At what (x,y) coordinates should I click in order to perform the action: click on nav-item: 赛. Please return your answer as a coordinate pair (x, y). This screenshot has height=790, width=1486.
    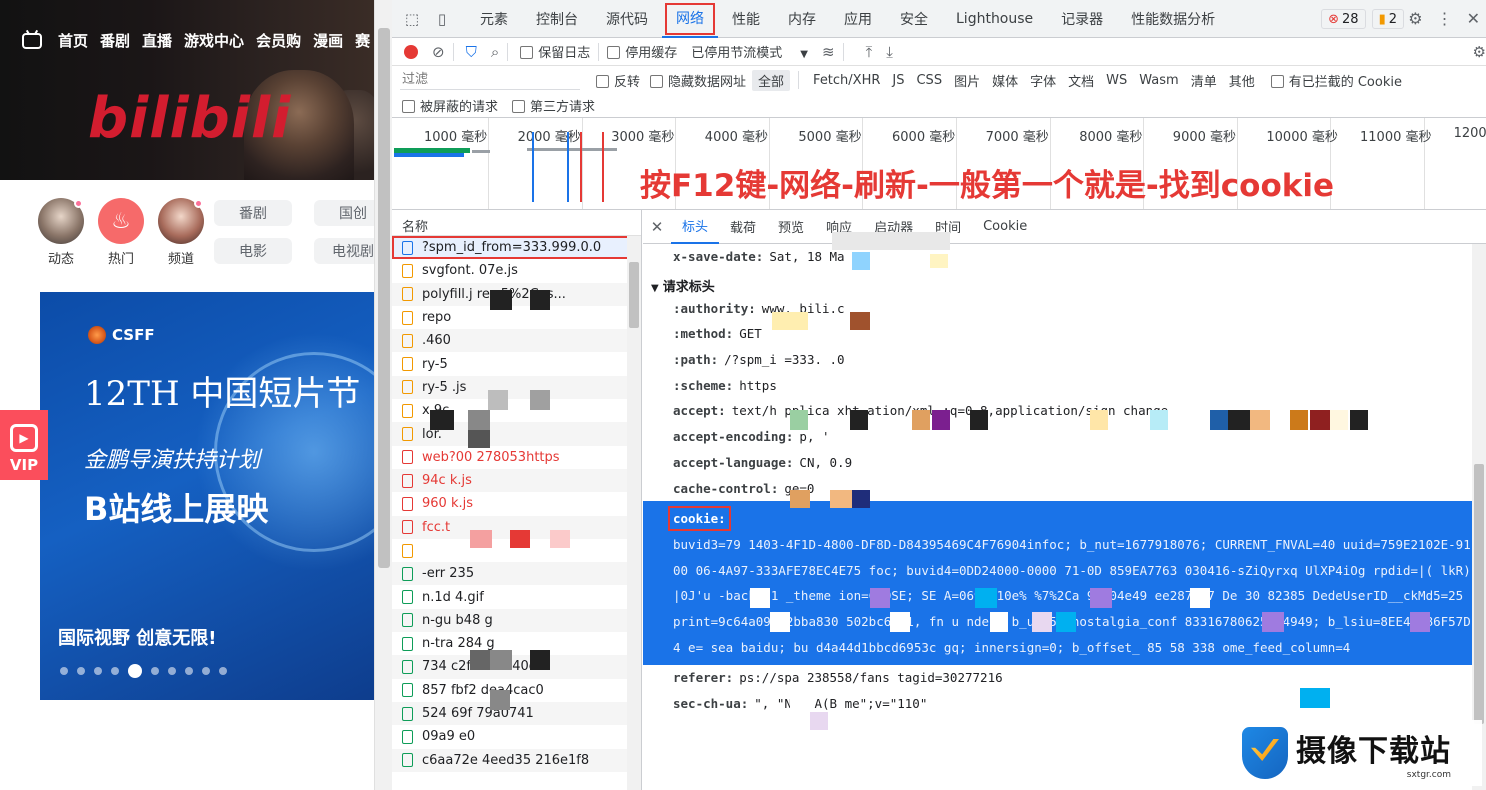
    Looking at the image, I should click on (362, 40).